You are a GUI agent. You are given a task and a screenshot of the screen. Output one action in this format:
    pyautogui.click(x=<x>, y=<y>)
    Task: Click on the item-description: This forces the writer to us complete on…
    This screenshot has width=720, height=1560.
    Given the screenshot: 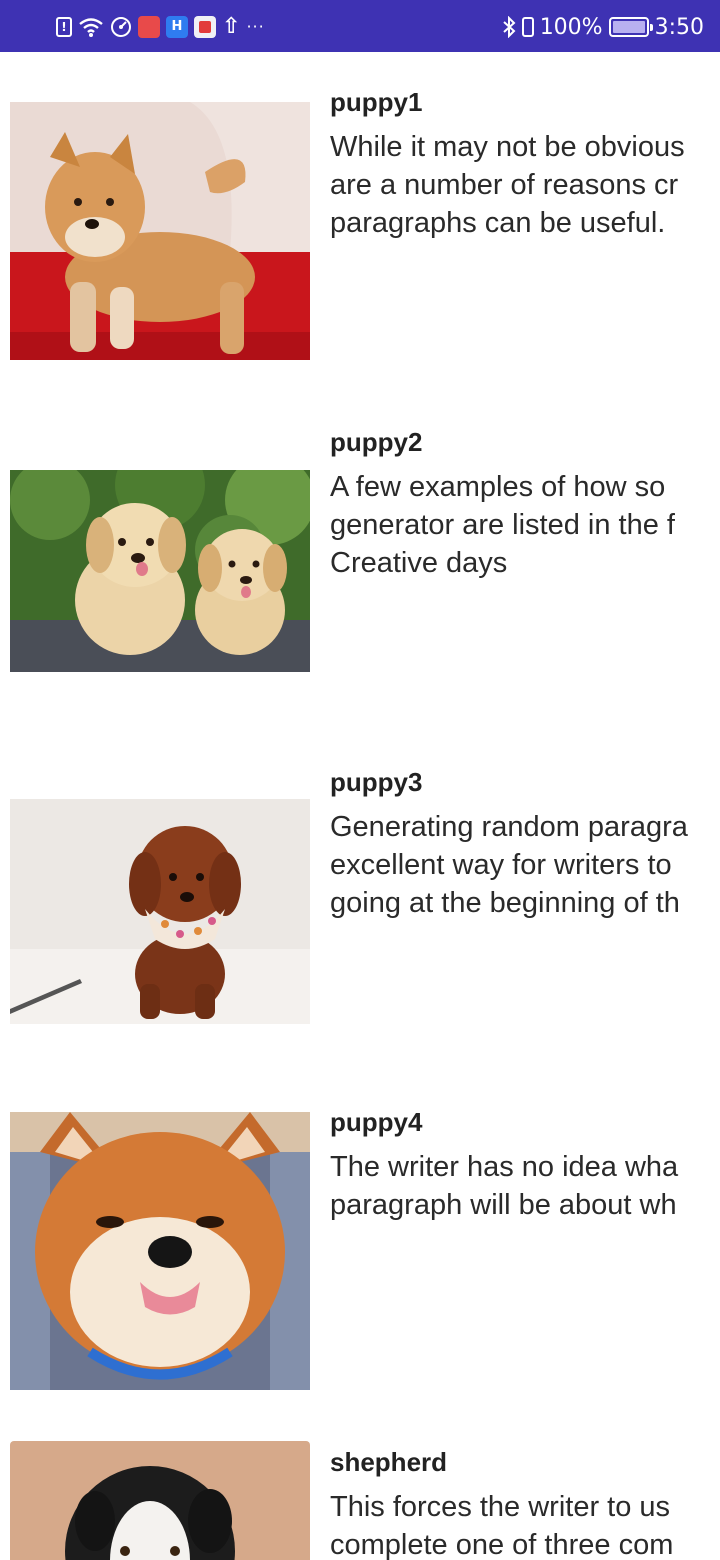 What is the action you would take?
    pyautogui.click(x=502, y=1525)
    